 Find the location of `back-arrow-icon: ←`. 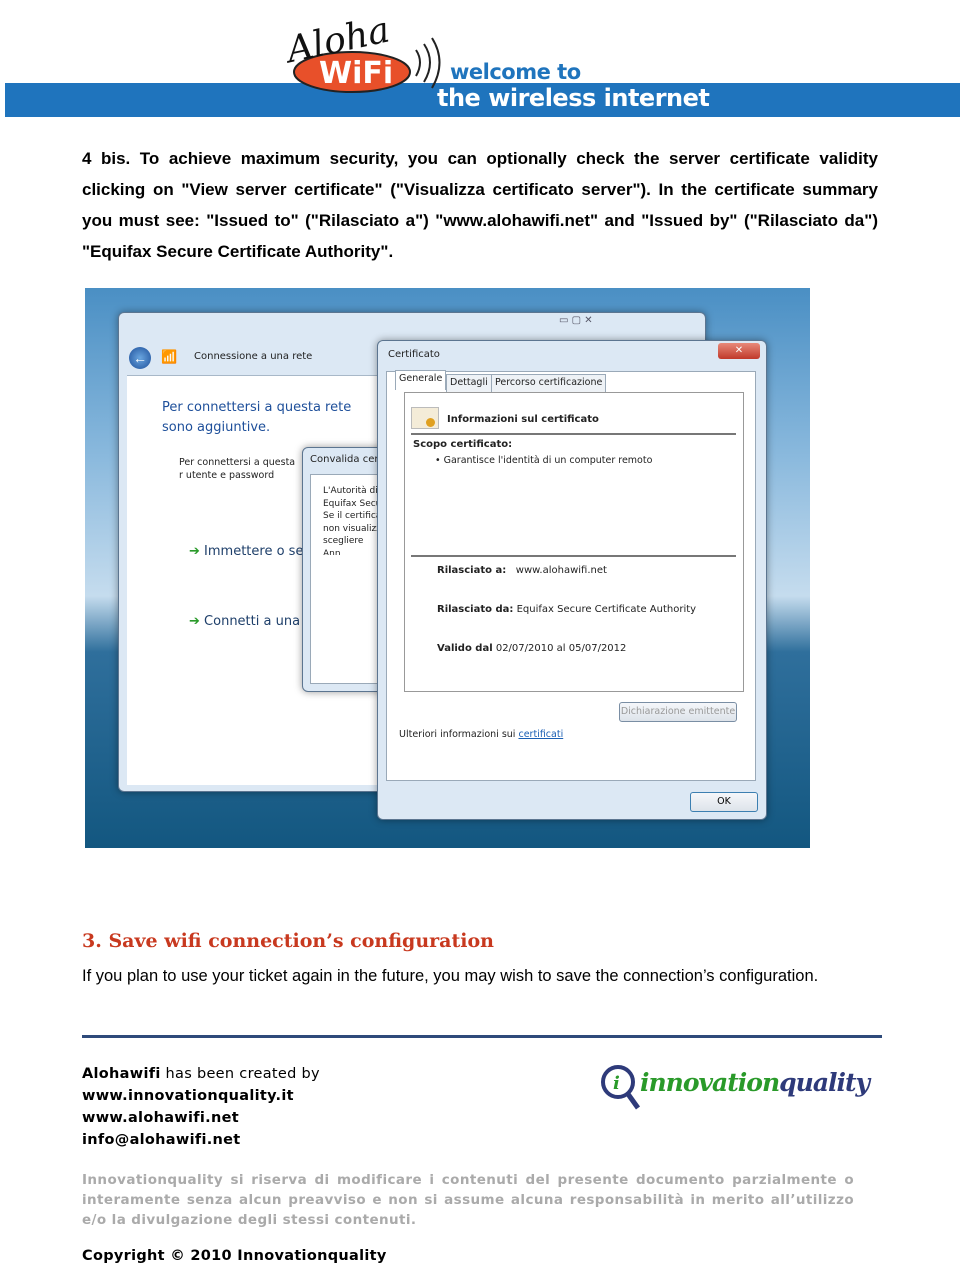

back-arrow-icon: ← is located at coordinates (140, 358).